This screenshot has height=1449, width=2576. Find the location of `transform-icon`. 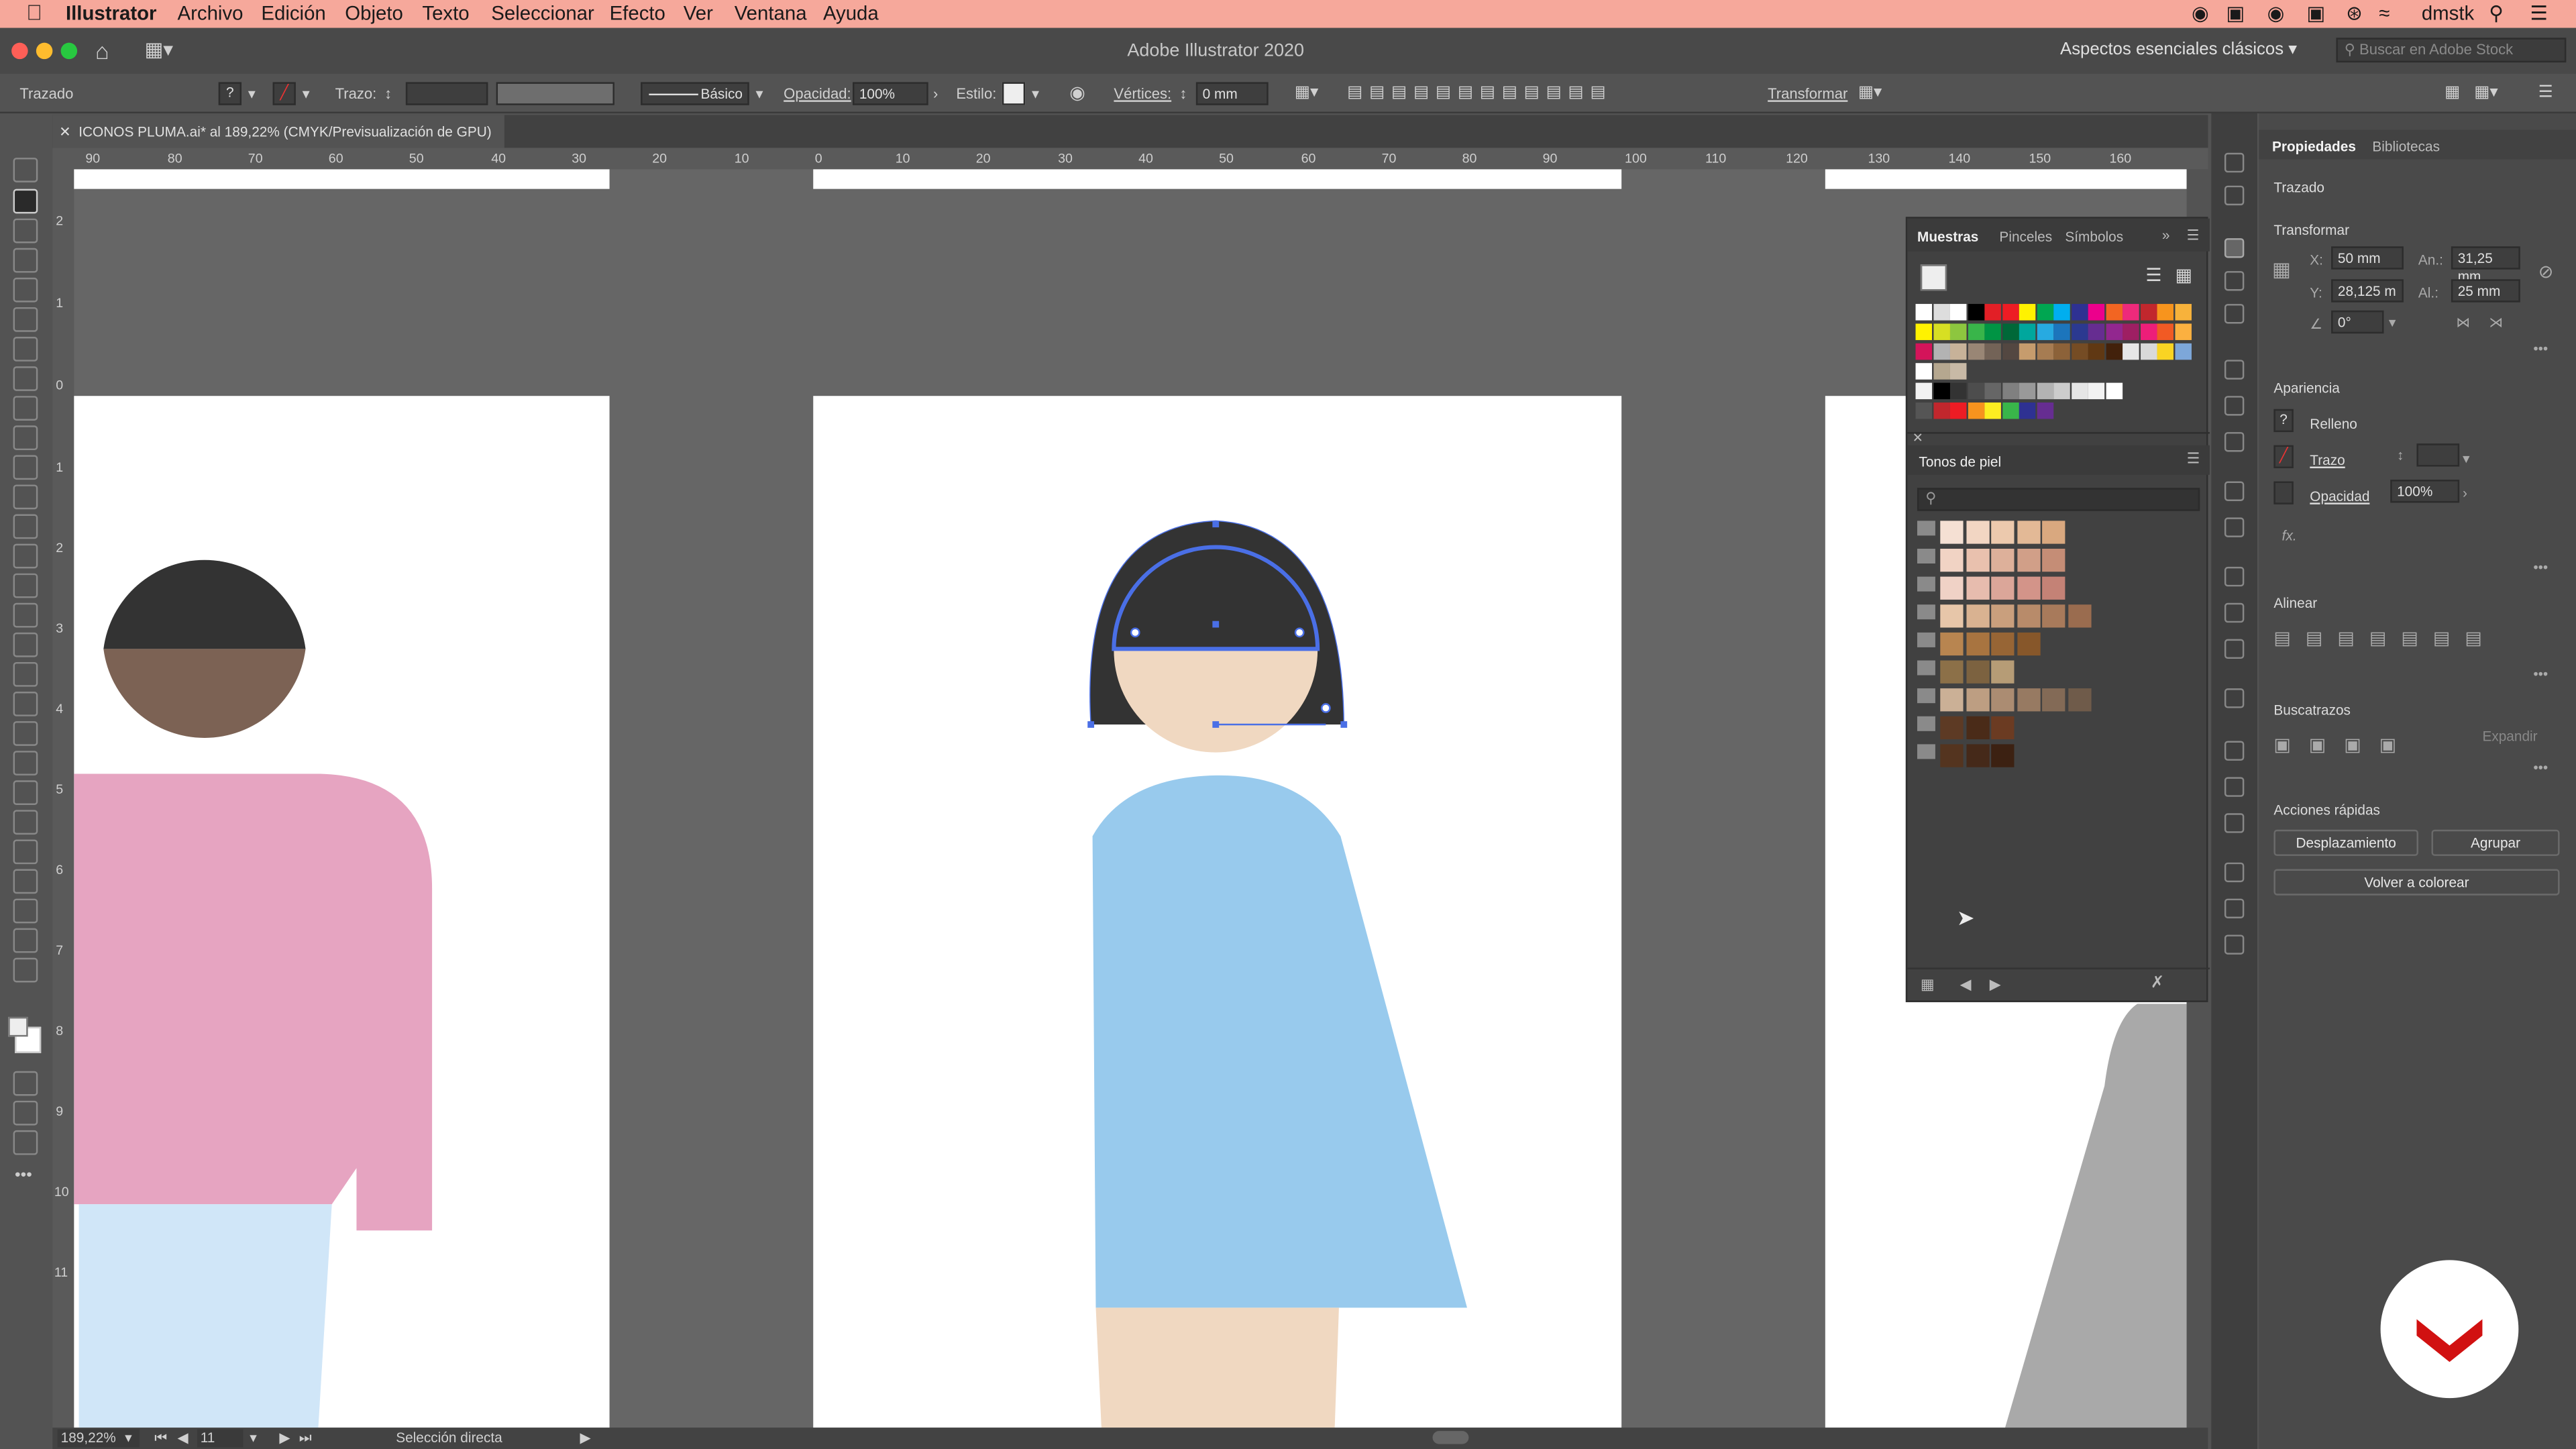

transform-icon is located at coordinates (2234, 751).